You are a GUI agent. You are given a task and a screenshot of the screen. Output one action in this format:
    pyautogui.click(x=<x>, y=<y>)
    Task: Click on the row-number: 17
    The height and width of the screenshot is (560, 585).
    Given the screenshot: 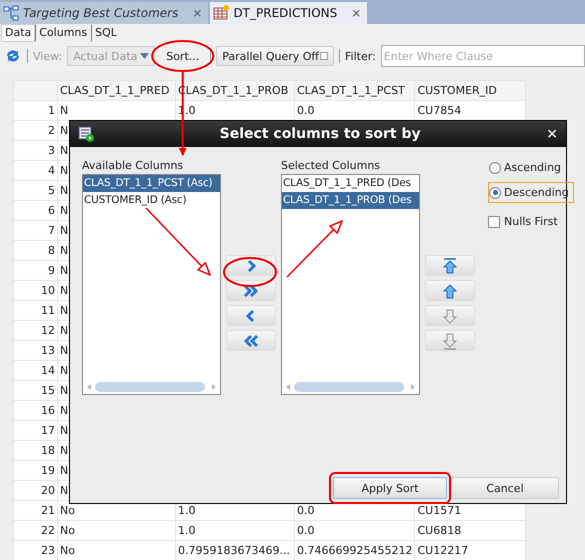 What is the action you would take?
    pyautogui.click(x=36, y=430)
    